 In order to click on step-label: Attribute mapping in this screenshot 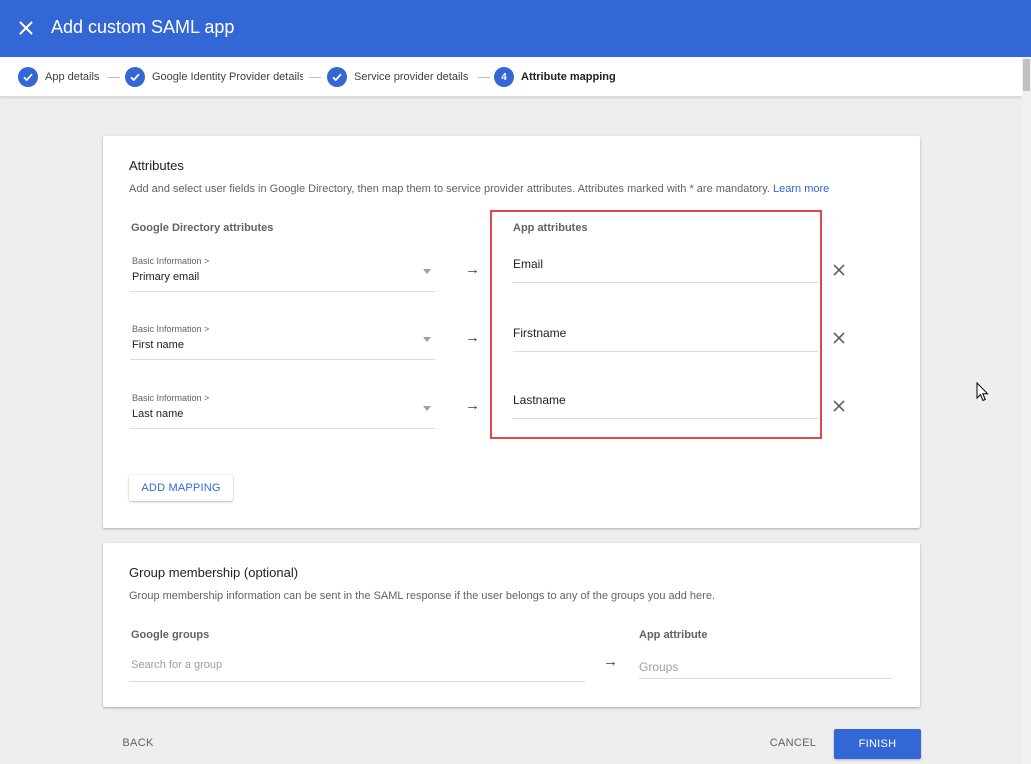, I will do `click(568, 77)`.